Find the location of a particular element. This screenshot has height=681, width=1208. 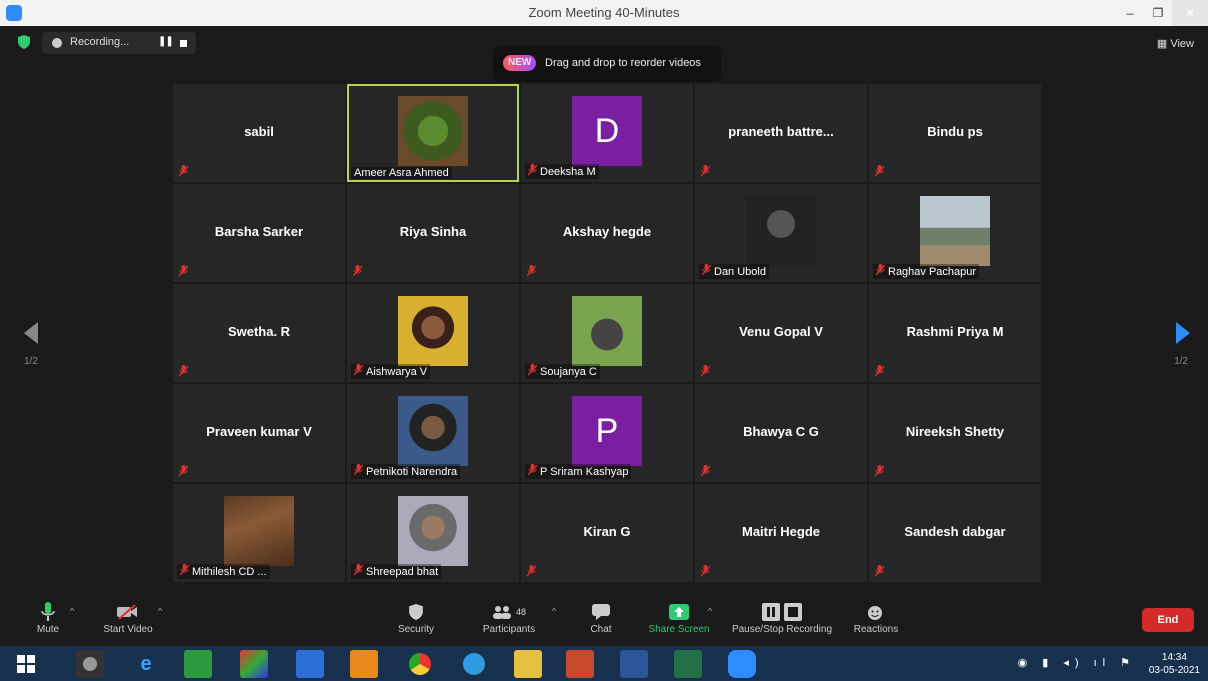

participant-tile: Ameer Asra Ahmed is located at coordinates (433, 133).